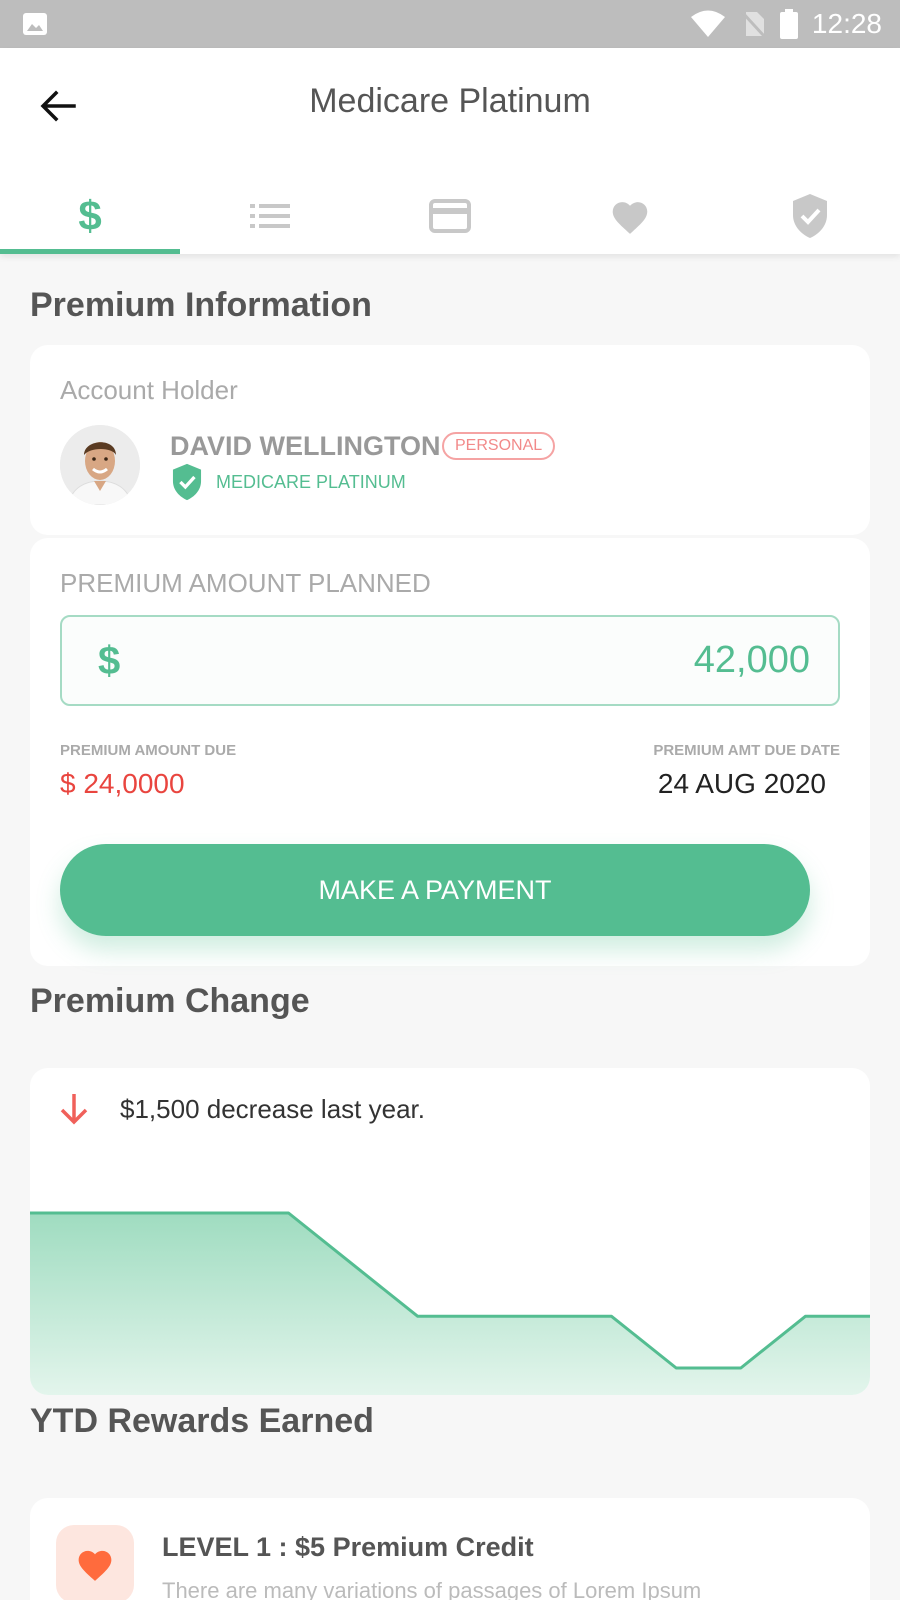  Describe the element at coordinates (746, 750) in the screenshot. I see `due-date-label: PREMIUM AMT DUE DATE` at that location.